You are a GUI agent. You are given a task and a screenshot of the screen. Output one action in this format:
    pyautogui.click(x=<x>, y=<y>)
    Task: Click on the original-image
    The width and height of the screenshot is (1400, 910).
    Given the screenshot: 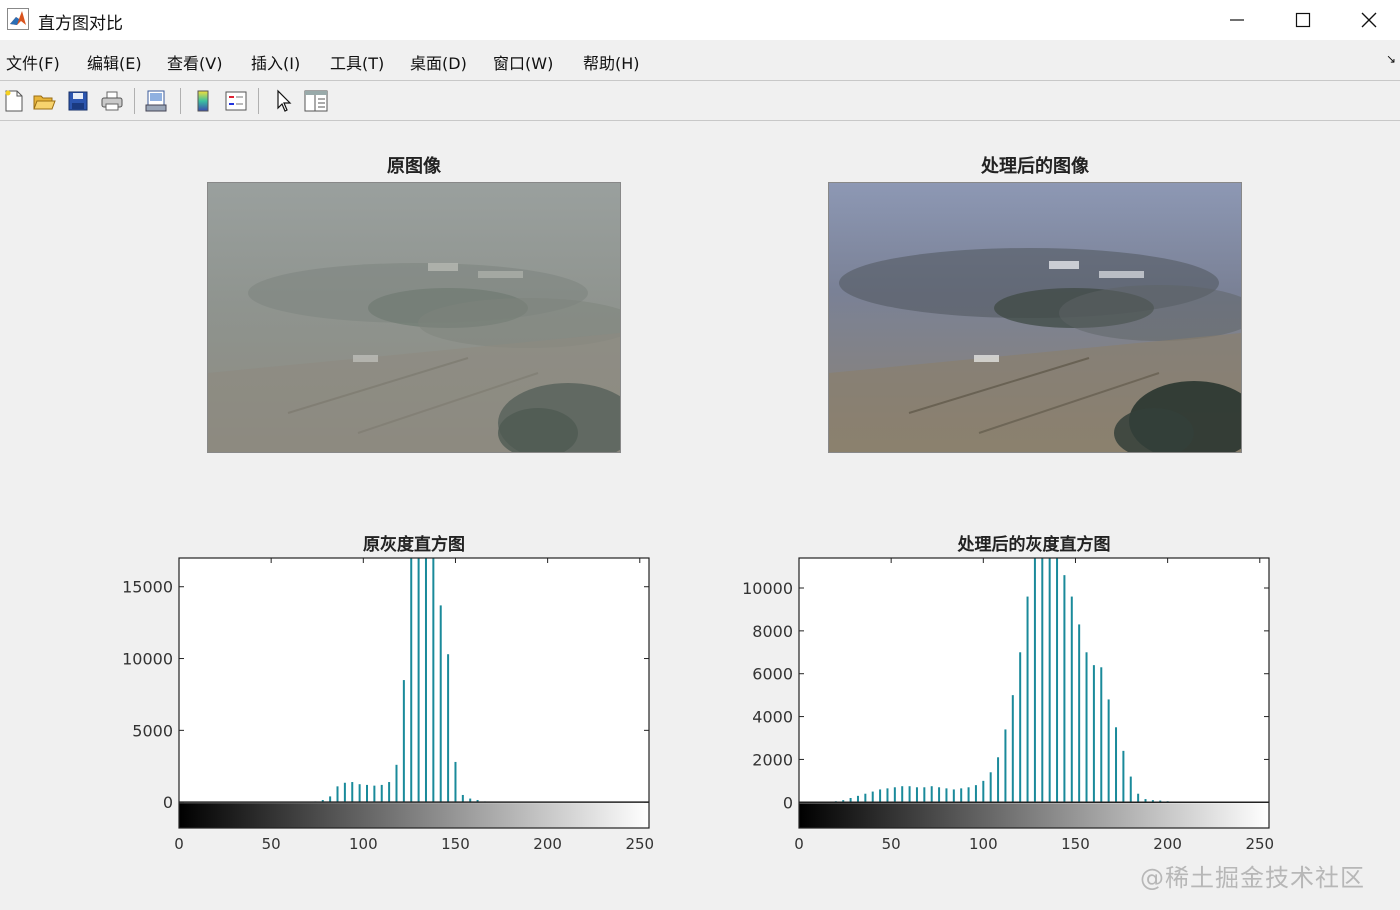 What is the action you would take?
    pyautogui.click(x=414, y=317)
    